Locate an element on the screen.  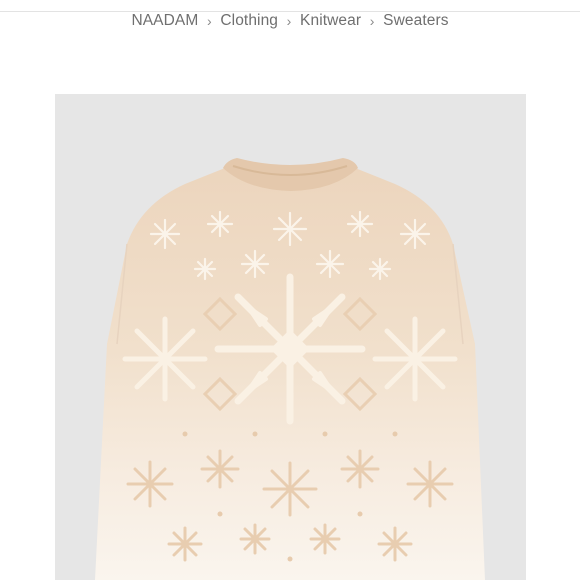
breadcrumb-item-sweaters: Sweaters is located at coordinates (415, 21).